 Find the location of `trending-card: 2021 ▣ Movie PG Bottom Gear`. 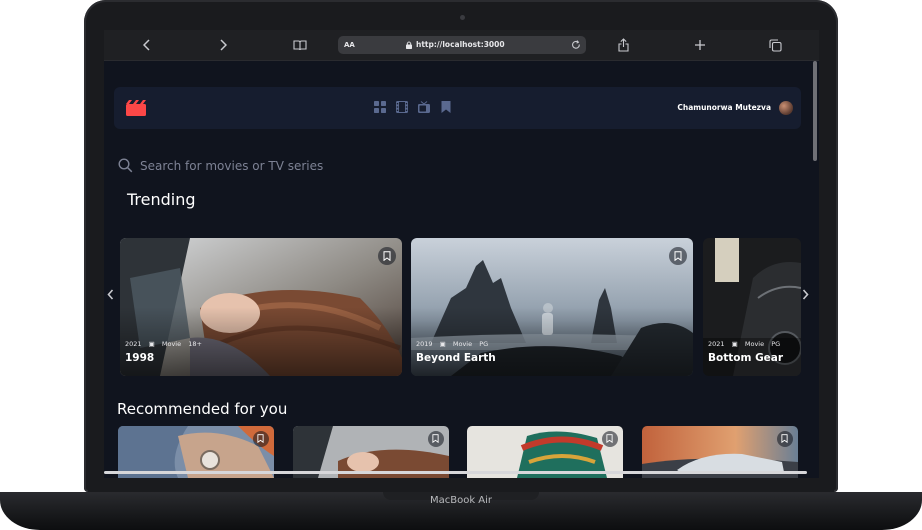

trending-card: 2021 ▣ Movie PG Bottom Gear is located at coordinates (752, 307).